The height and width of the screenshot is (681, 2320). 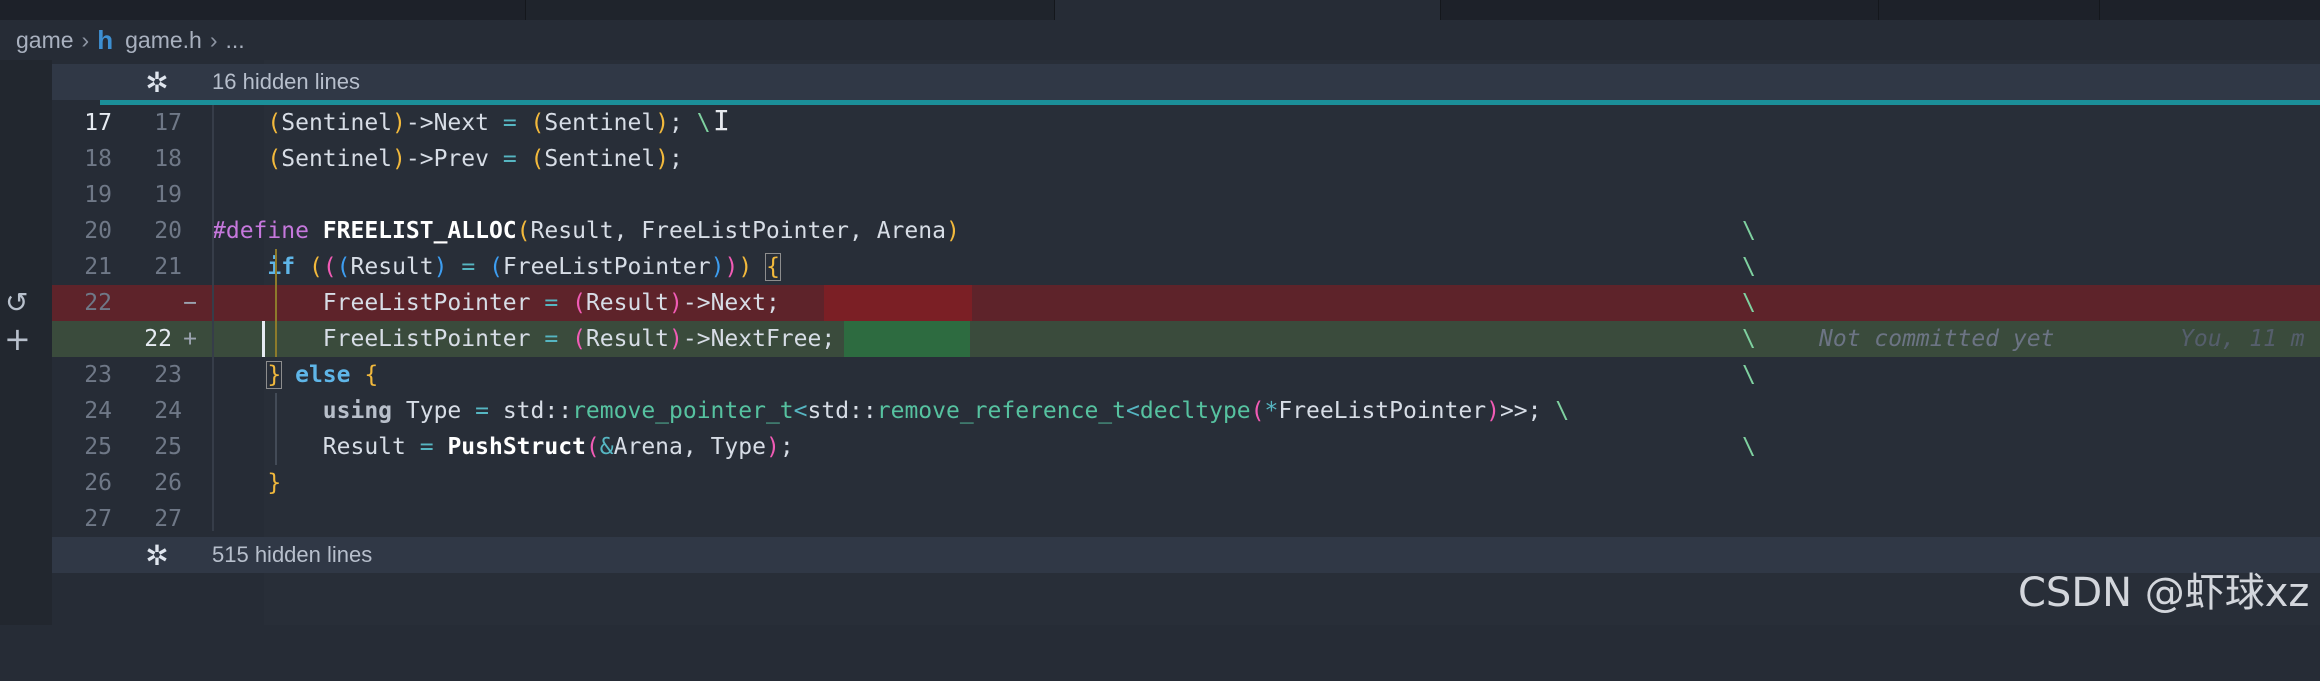 I want to click on hidden-lines-bottom: ✲ 515 hidden lines, so click(x=1186, y=555).